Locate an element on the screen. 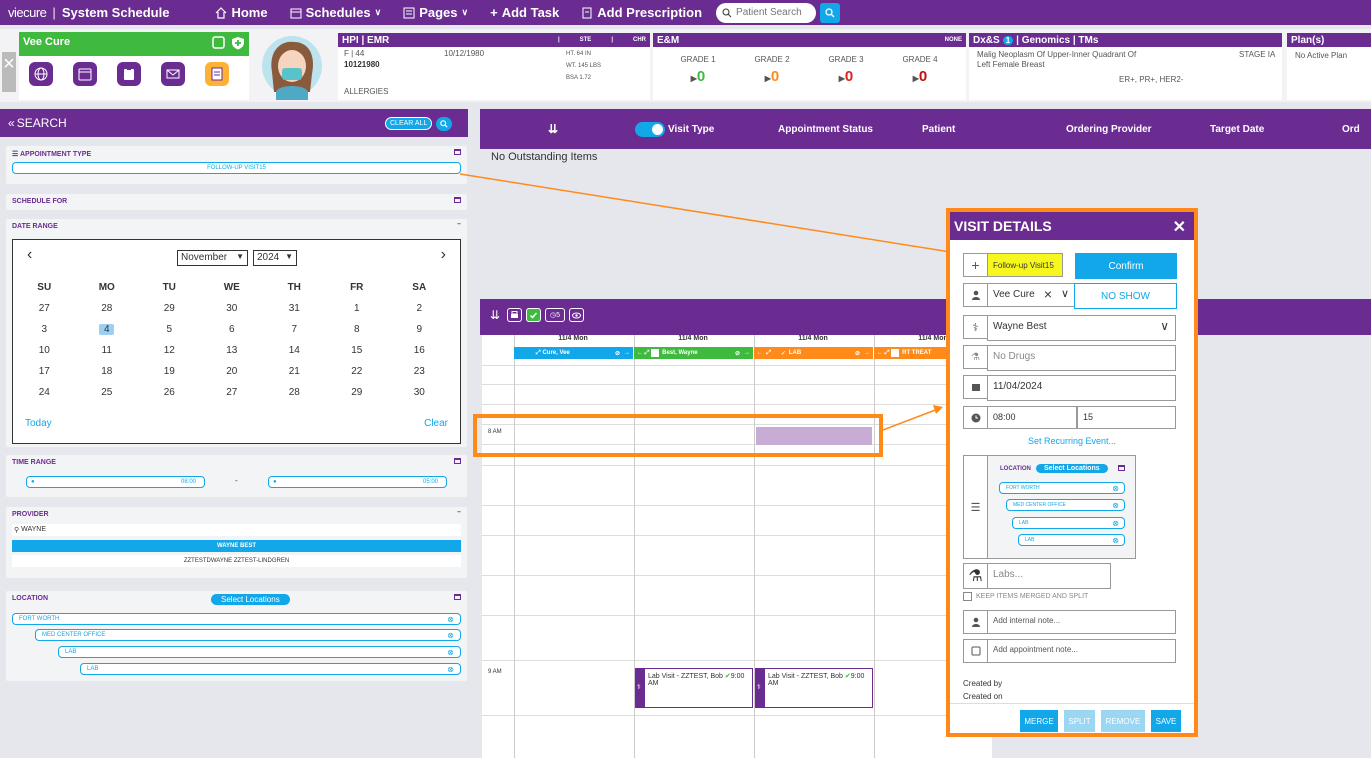  print-icon is located at coordinates (514, 315).